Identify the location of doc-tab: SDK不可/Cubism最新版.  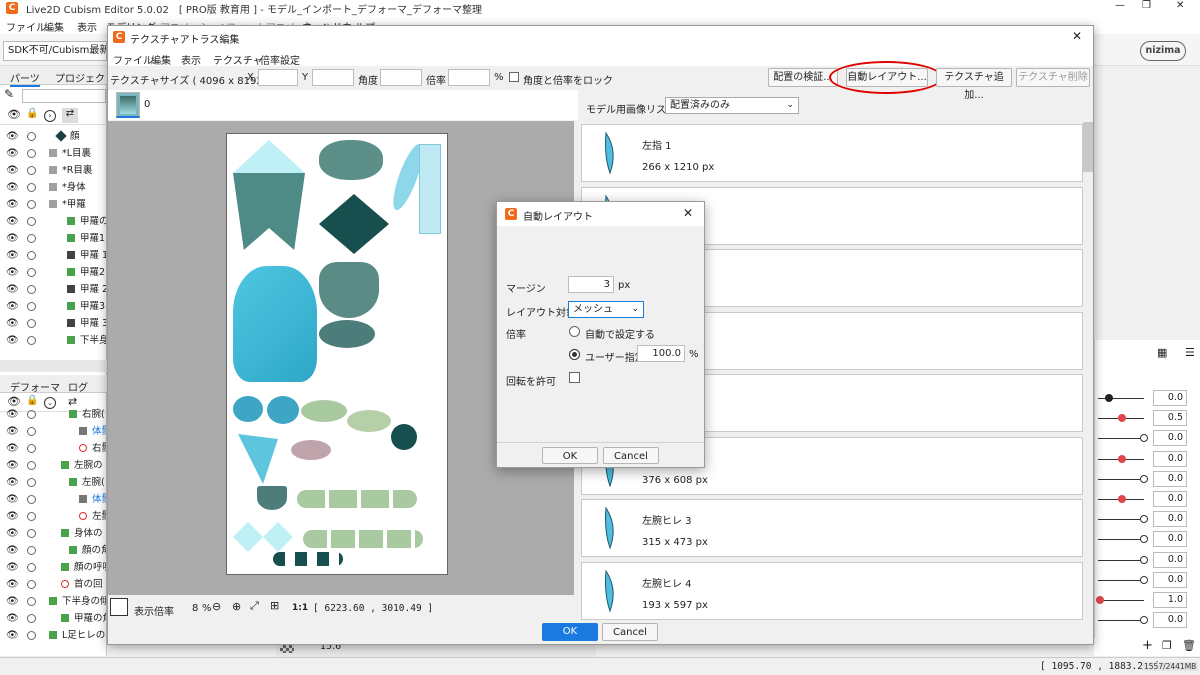
(55, 51).